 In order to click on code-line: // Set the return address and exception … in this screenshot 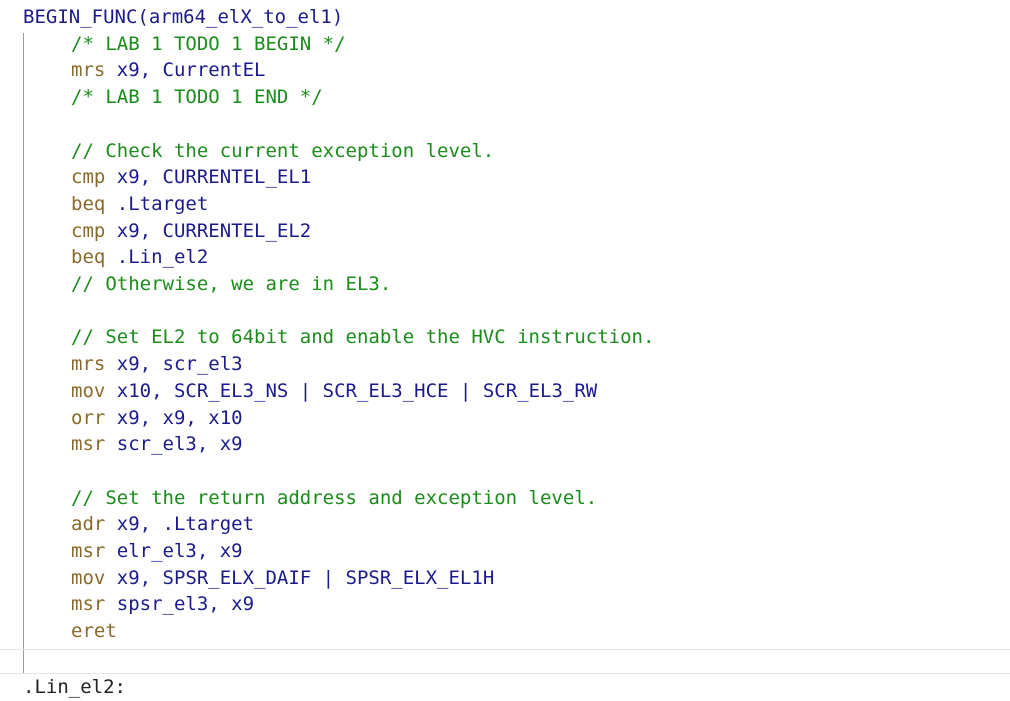, I will do `click(334, 498)`.